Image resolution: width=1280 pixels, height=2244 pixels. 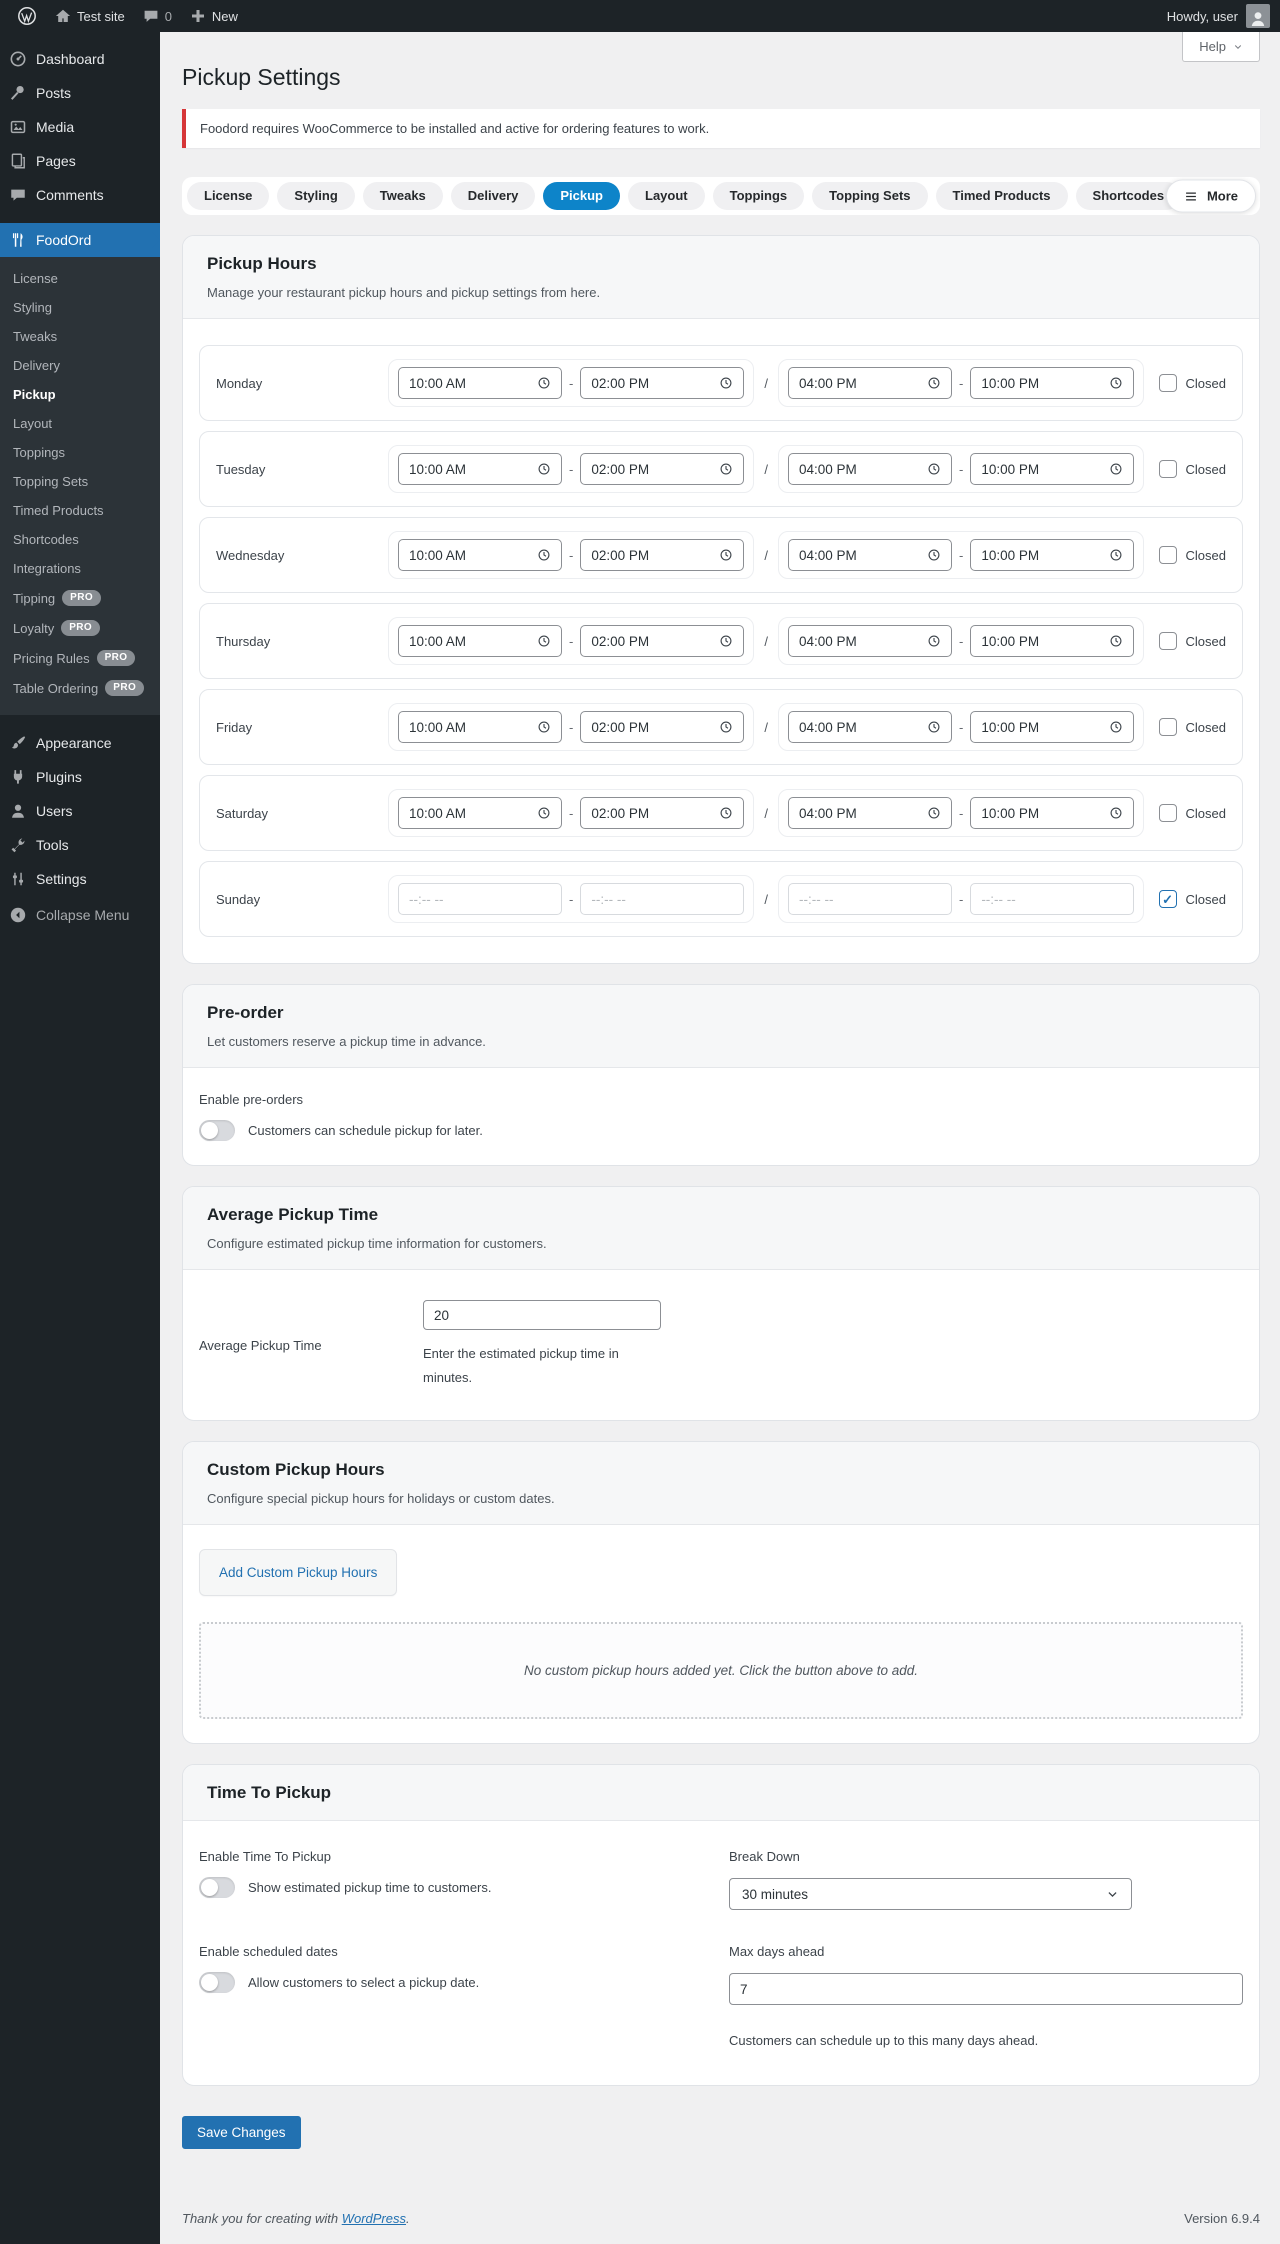 I want to click on tab-styling: Styling, so click(x=316, y=196).